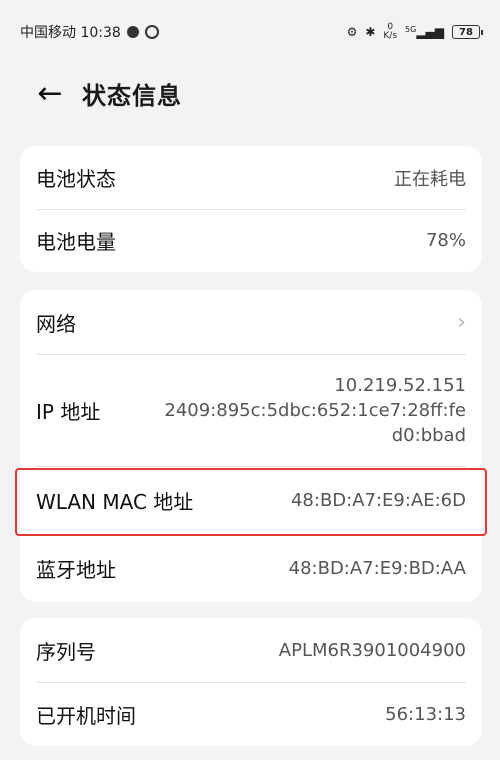 The width and height of the screenshot is (500, 760). What do you see at coordinates (86, 715) in the screenshot?
I see `uptime-label: 已开机时间` at bounding box center [86, 715].